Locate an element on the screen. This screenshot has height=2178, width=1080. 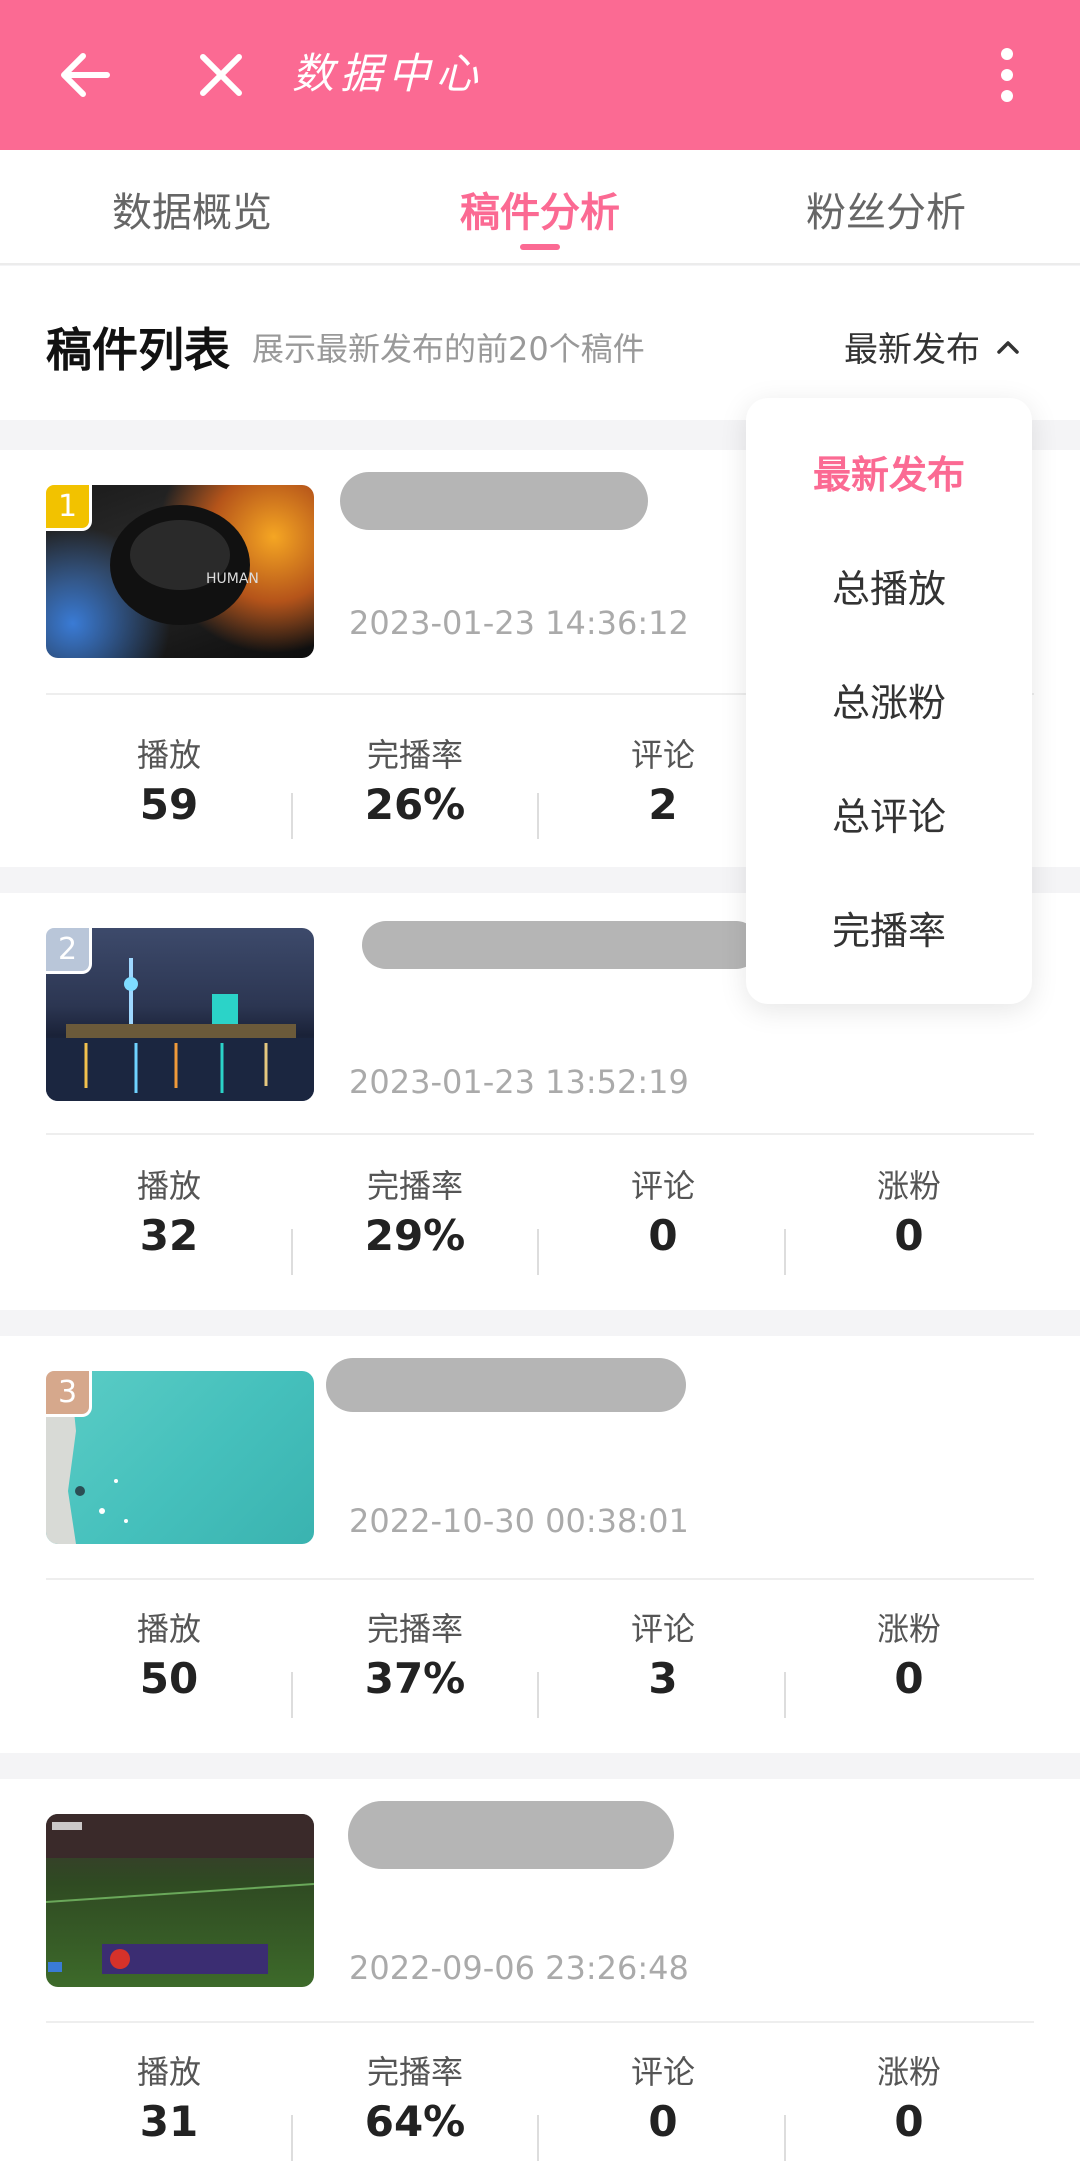
page-title: 数据中心 is located at coordinates (388, 73).